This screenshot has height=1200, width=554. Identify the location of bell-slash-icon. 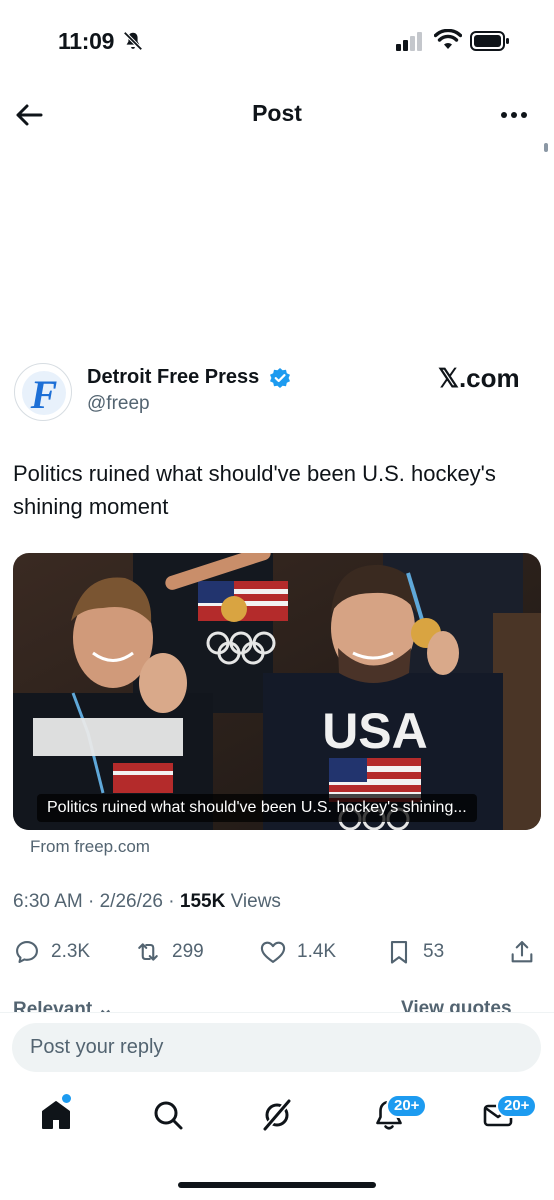
(133, 41).